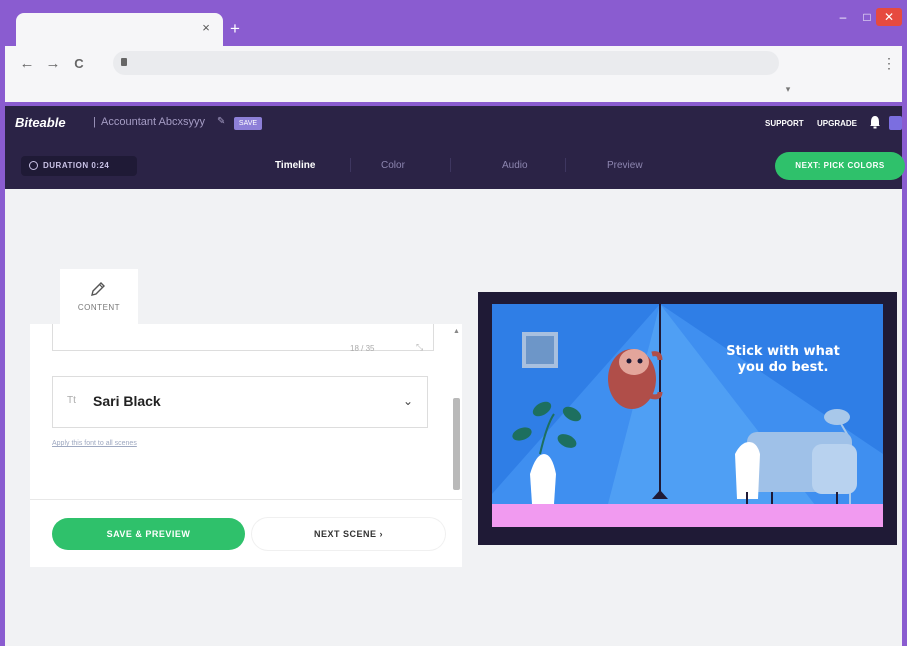 This screenshot has height=646, width=907. Describe the element at coordinates (875, 122) in the screenshot. I see `bell-icon` at that location.